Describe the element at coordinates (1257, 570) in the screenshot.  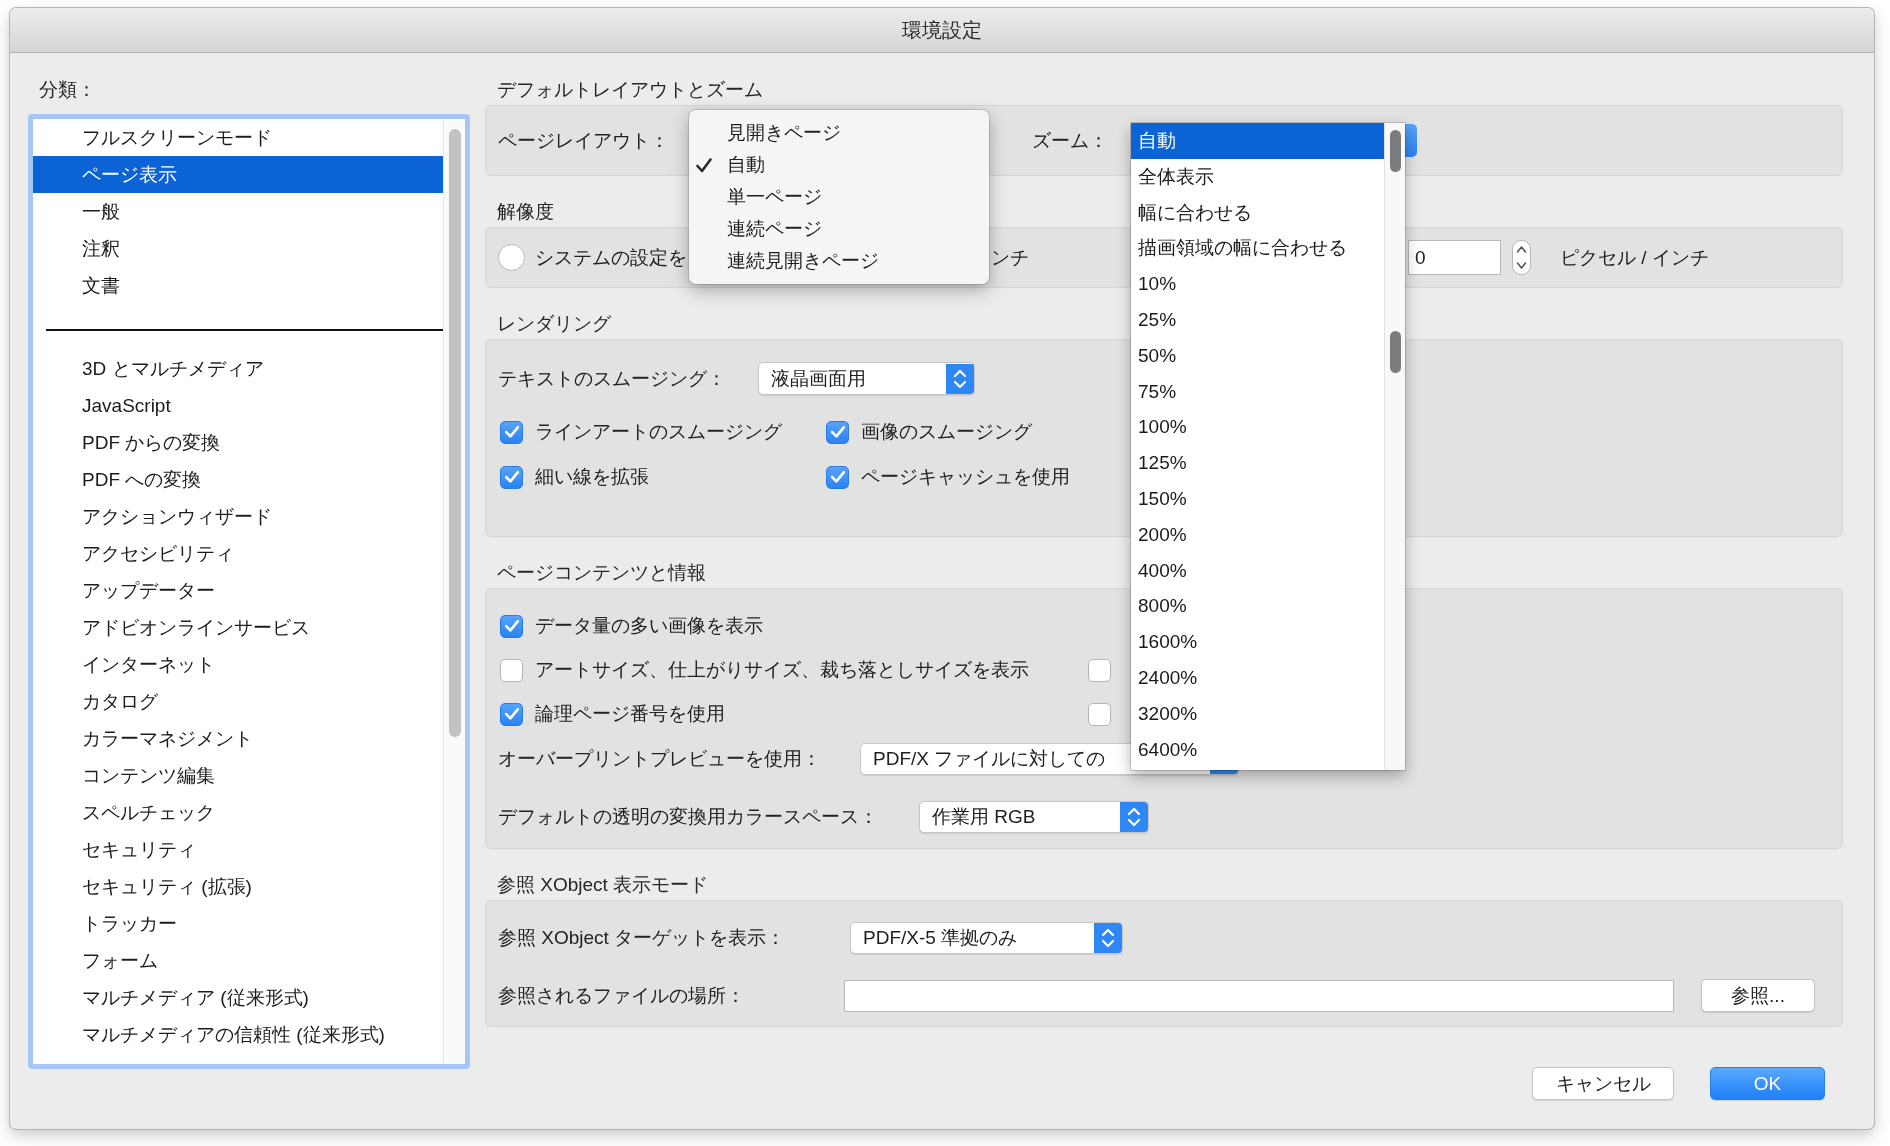
I see `list-option: 400%` at that location.